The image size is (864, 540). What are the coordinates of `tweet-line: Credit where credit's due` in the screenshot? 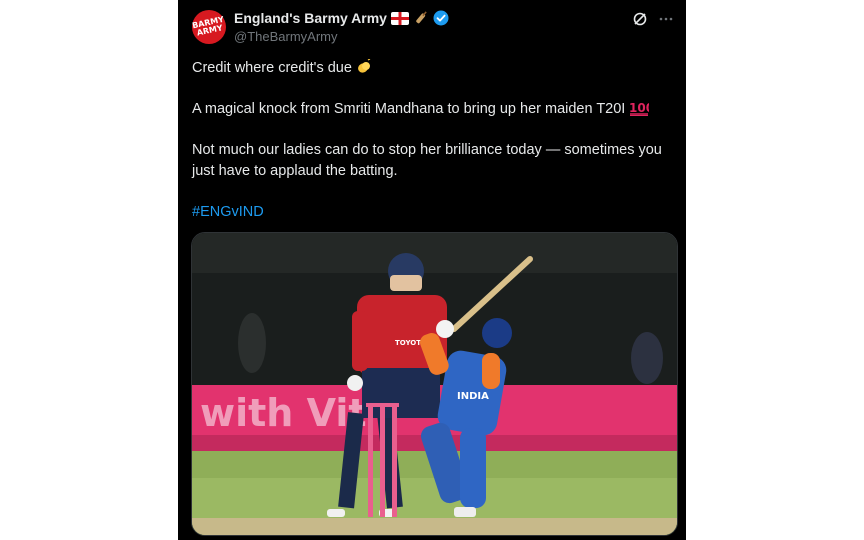 It's located at (432, 68).